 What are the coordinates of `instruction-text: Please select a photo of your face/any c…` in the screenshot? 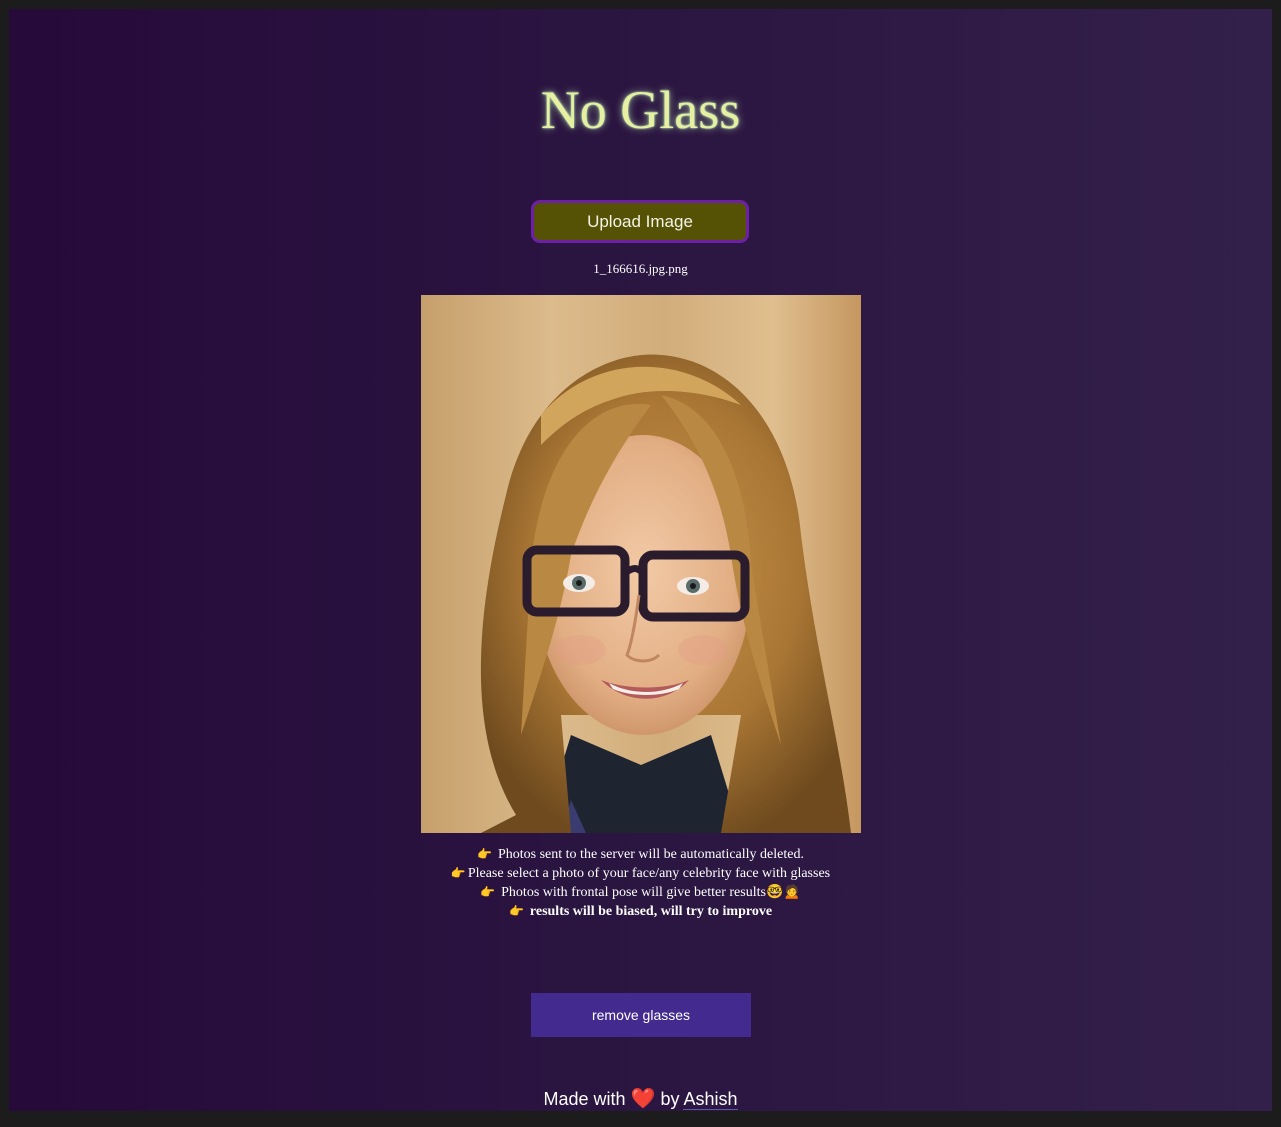 It's located at (649, 873).